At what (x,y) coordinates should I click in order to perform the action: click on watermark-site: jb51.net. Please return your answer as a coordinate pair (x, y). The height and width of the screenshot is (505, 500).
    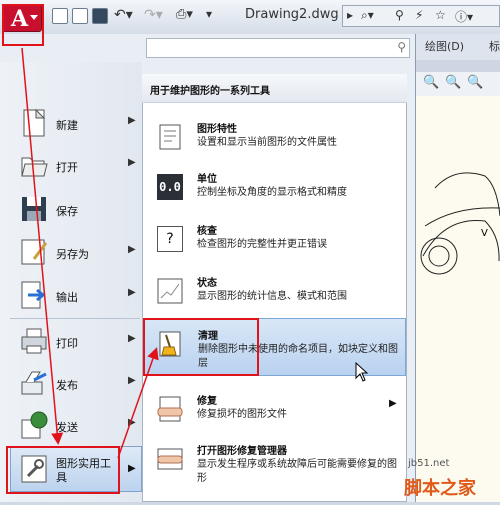
    Looking at the image, I should click on (429, 463).